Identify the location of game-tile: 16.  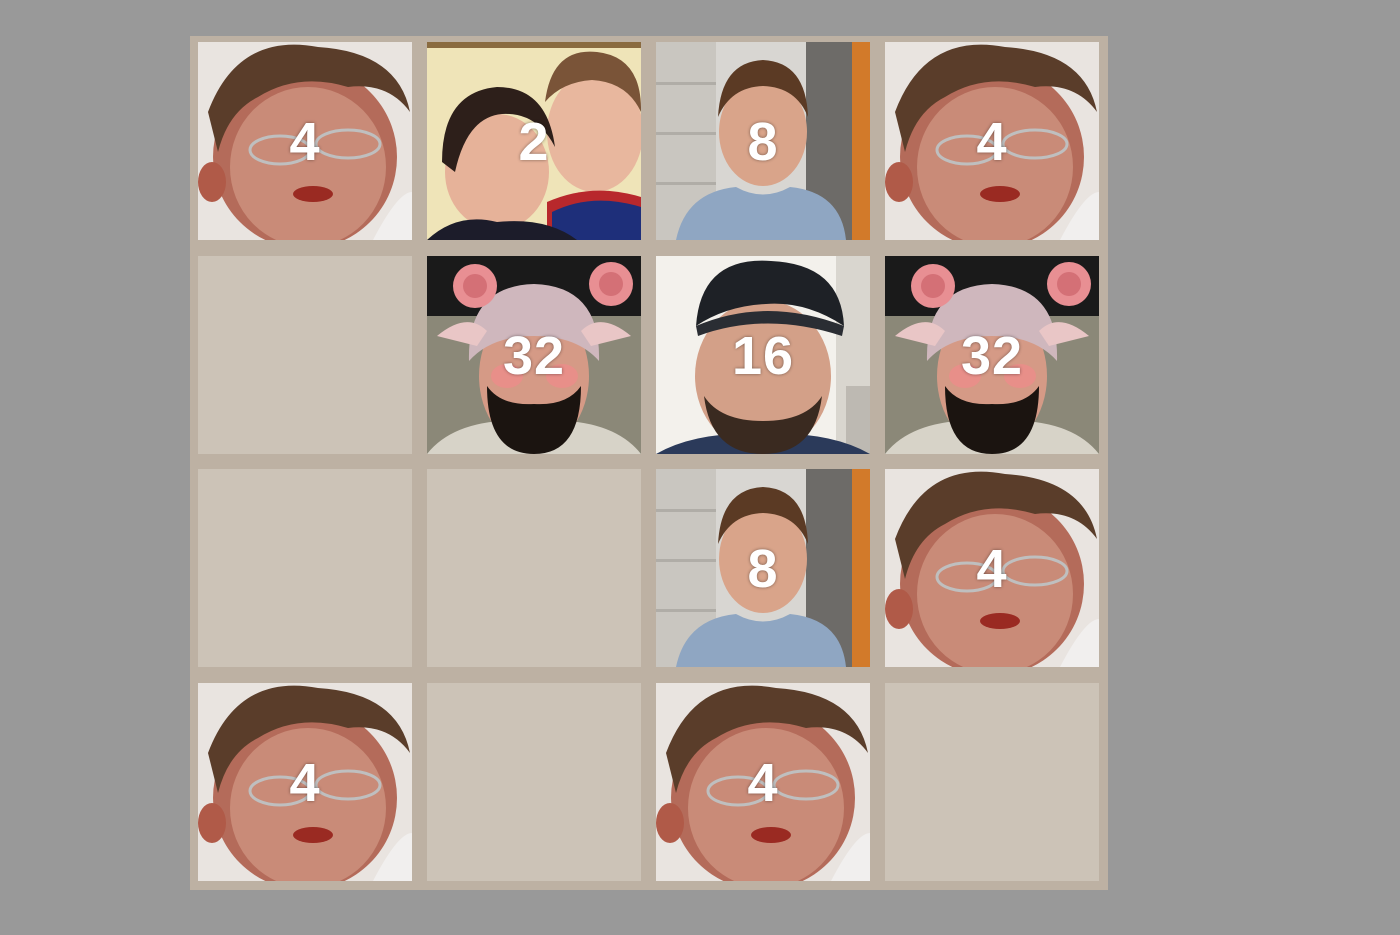
(763, 355).